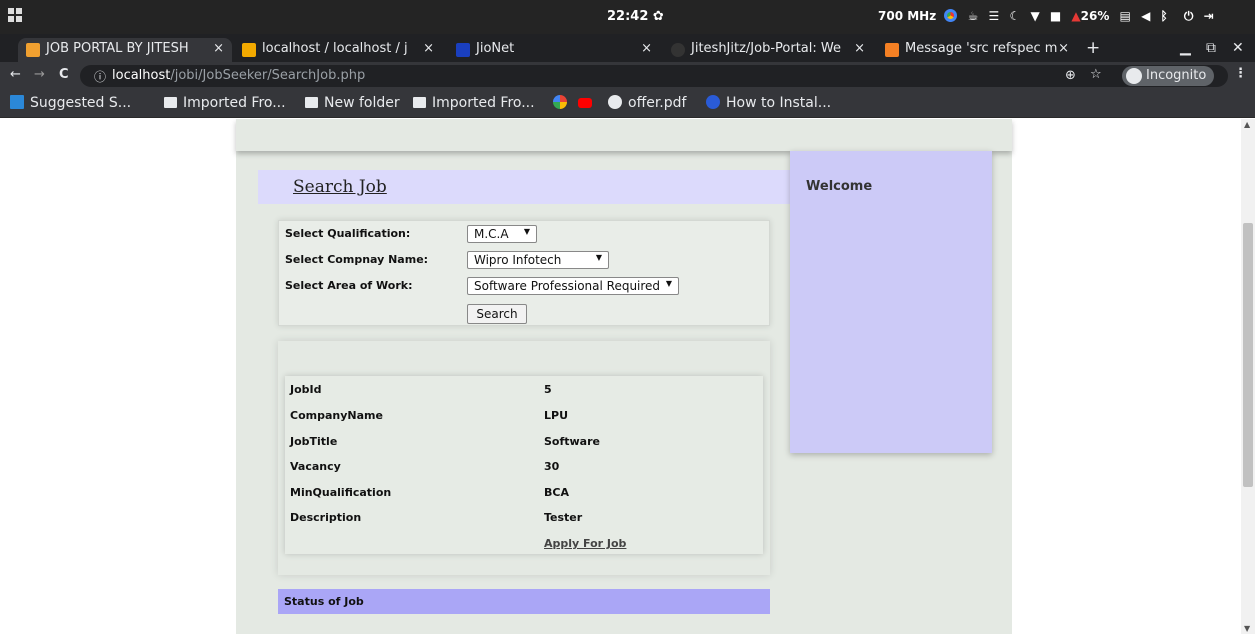 Image resolution: width=1255 pixels, height=634 pixels. What do you see at coordinates (585, 543) in the screenshot?
I see `apply-for-job-link: Apply For Job` at bounding box center [585, 543].